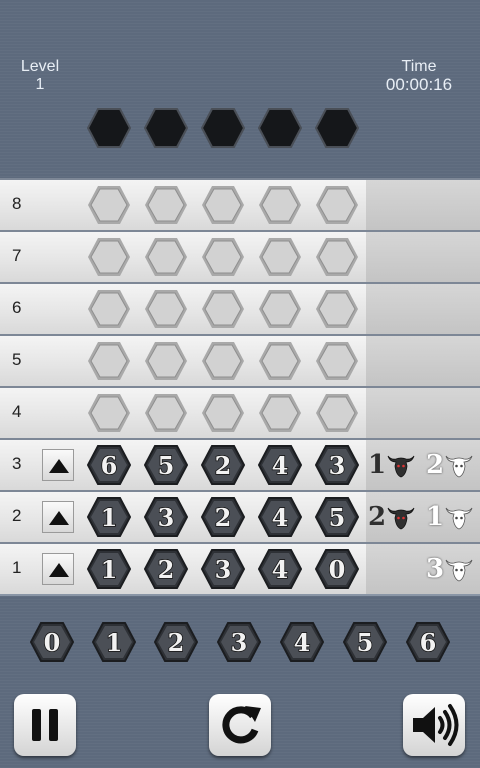  I want to click on row-number: 8, so click(17, 203).